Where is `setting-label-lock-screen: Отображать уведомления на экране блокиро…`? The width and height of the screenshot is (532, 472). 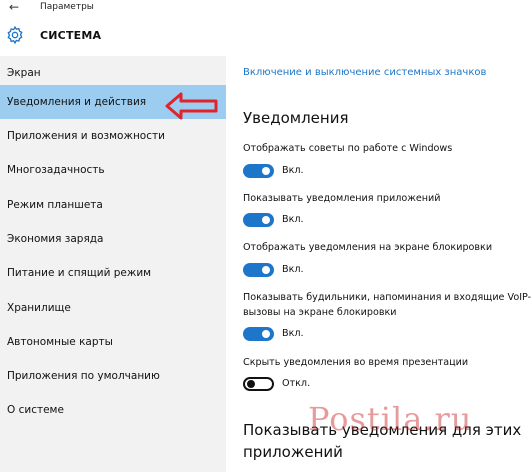 setting-label-lock-screen: Отображать уведомления на экране блокиро… is located at coordinates (368, 247).